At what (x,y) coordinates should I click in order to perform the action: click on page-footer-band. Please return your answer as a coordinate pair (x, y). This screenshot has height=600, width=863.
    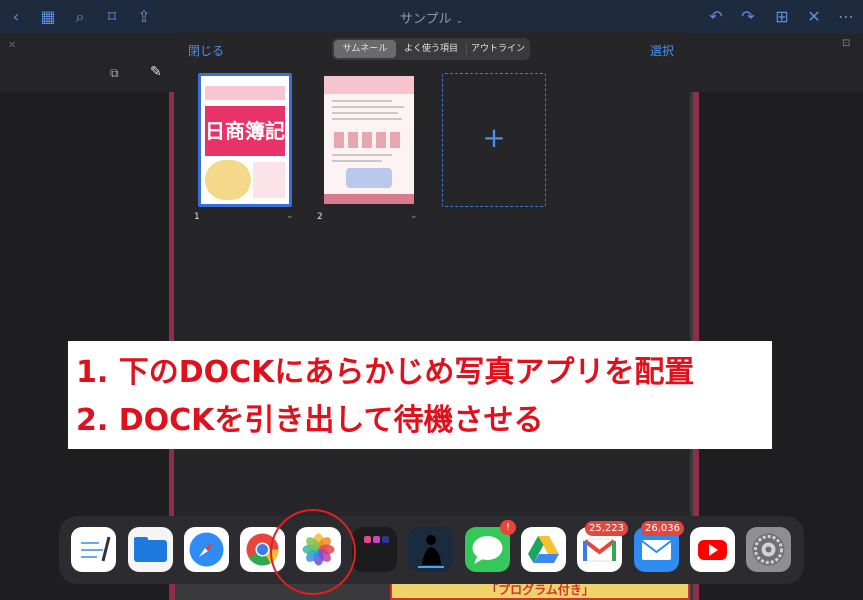
    Looking at the image, I should click on (369, 199).